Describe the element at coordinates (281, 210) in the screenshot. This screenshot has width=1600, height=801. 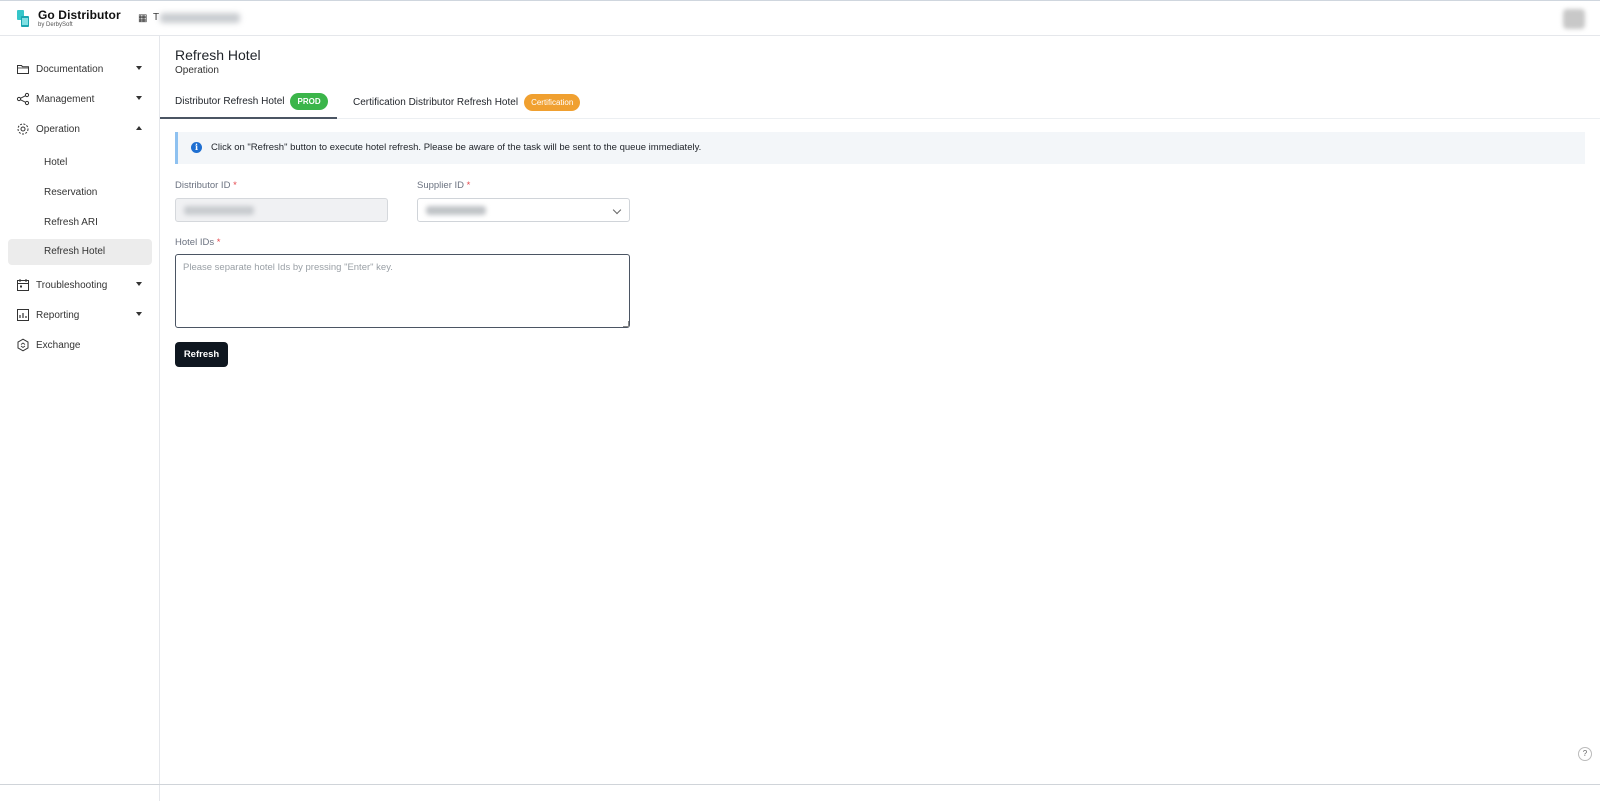
I see `distributor-id-field` at that location.